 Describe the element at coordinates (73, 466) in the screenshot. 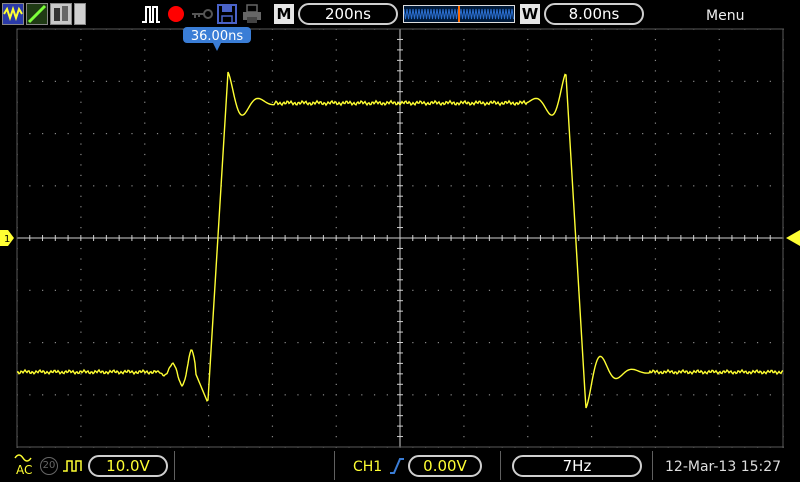

I see `square-wave-icon` at that location.